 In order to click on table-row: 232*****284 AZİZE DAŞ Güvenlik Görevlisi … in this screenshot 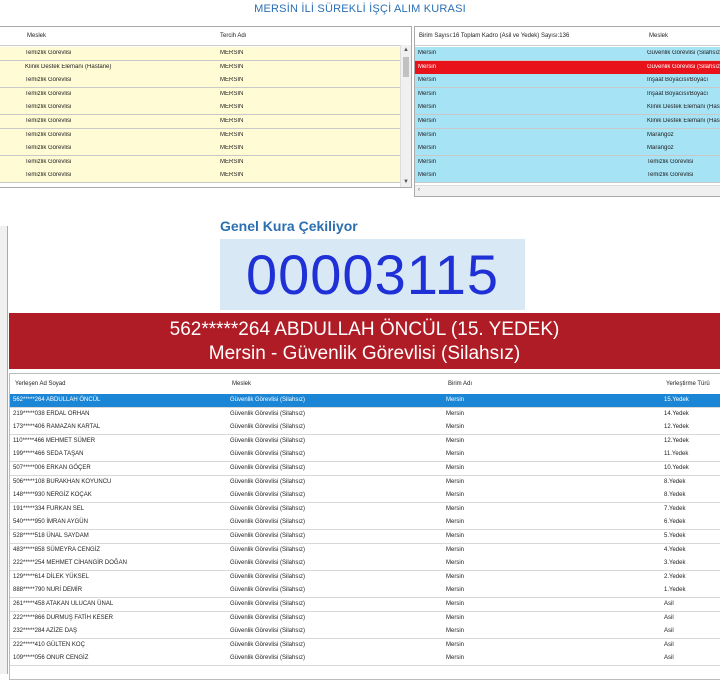, I will do `click(365, 632)`.